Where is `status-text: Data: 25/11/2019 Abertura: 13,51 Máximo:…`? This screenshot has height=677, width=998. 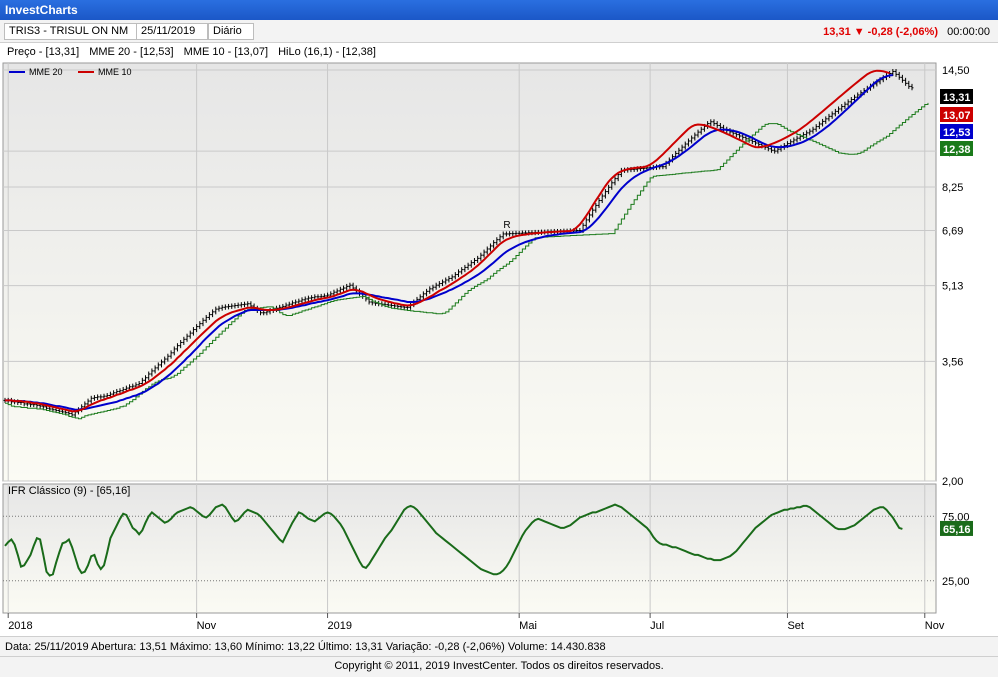
status-text: Data: 25/11/2019 Abertura: 13,51 Máximo:… is located at coordinates (305, 647).